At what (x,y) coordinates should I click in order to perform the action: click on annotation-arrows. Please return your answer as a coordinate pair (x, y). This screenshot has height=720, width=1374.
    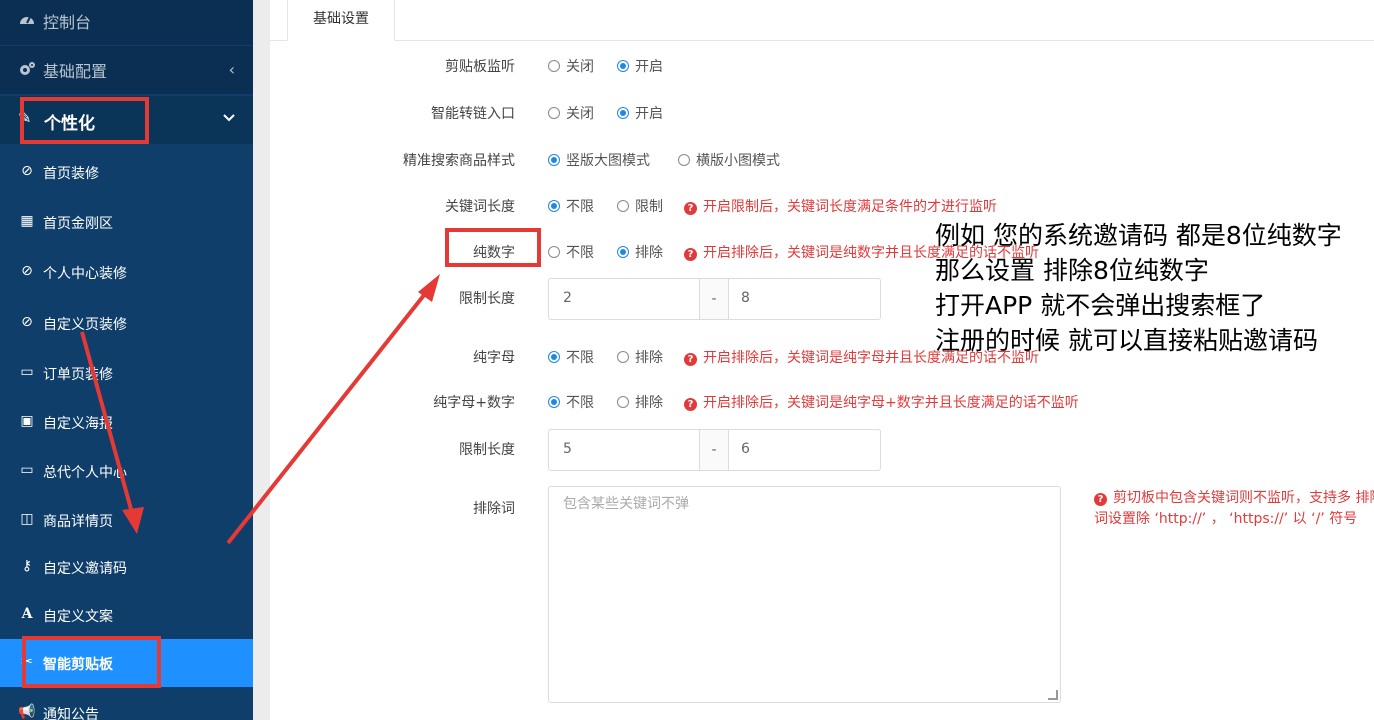
    Looking at the image, I should click on (260, 409).